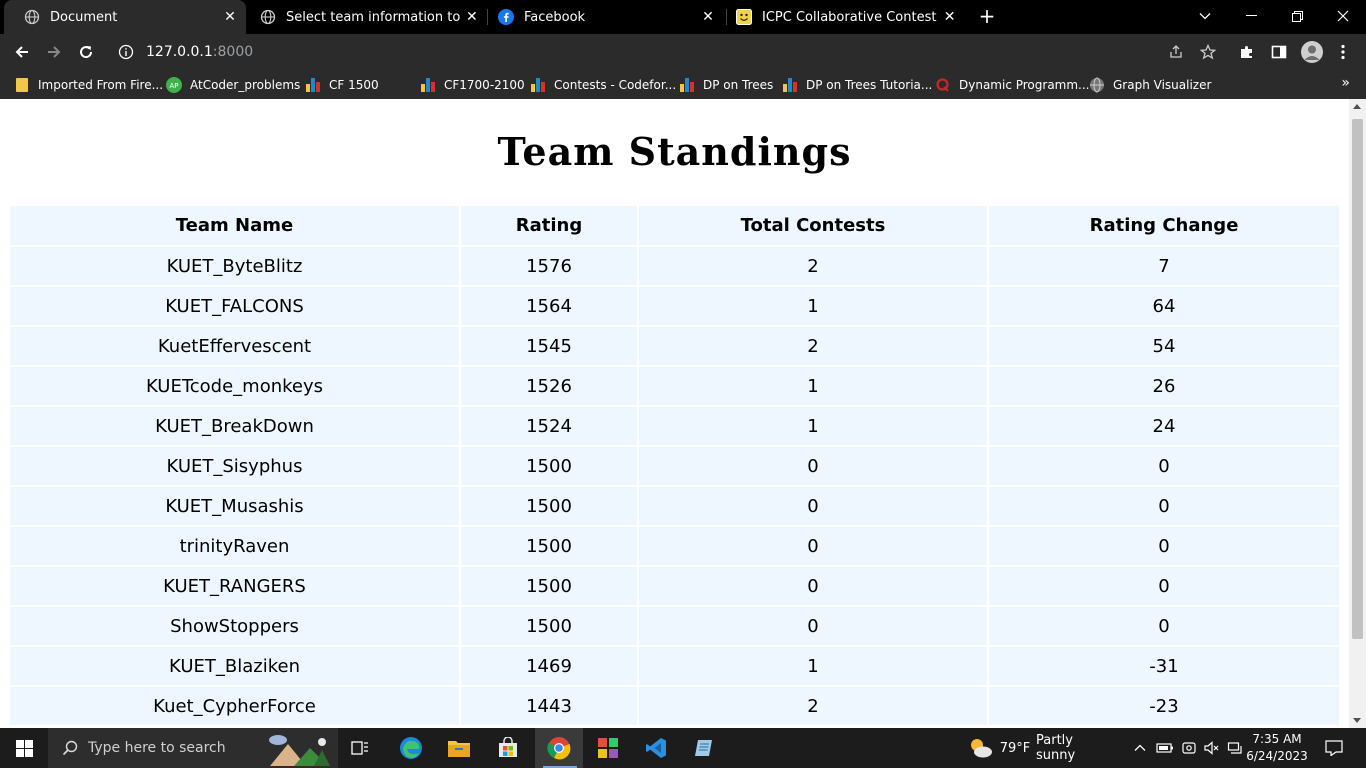  I want to click on task-view-icon, so click(360, 748).